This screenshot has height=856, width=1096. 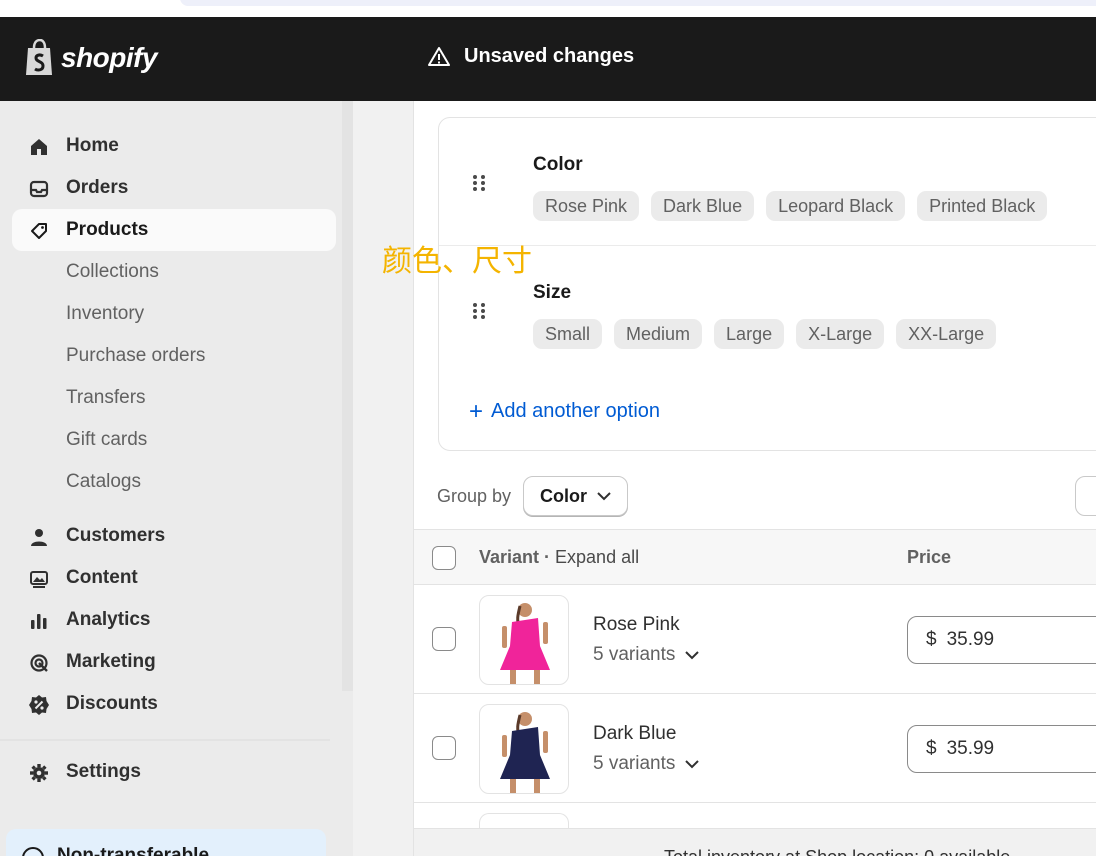 What do you see at coordinates (703, 206) in the screenshot?
I see `option-value-chip: Dark Blue` at bounding box center [703, 206].